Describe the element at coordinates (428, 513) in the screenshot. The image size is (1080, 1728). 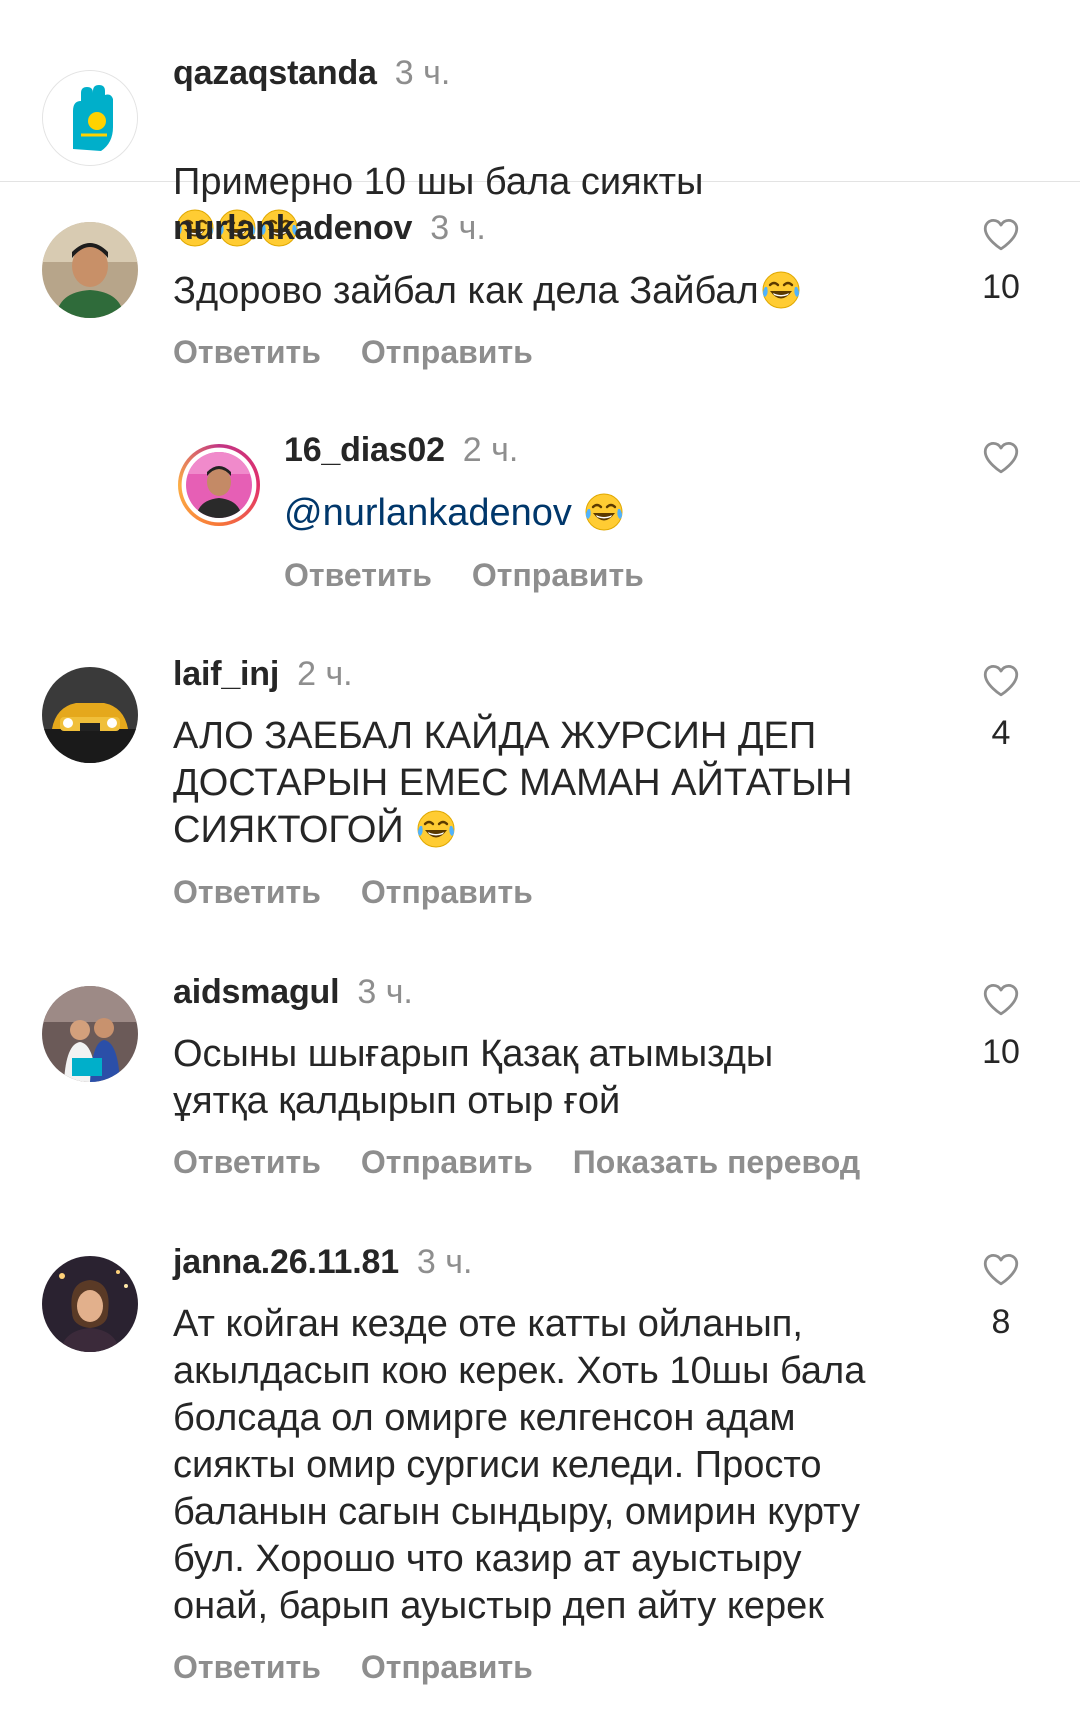
I see `mention-link: @nurlankadenov` at that location.